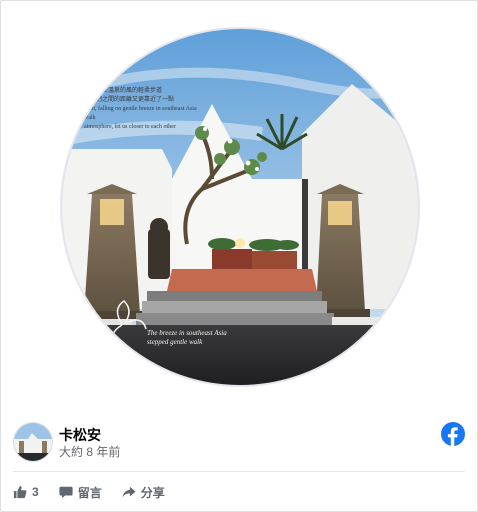 This screenshot has width=478, height=512. What do you see at coordinates (90, 118) in the screenshot?
I see `caption-line: walk` at bounding box center [90, 118].